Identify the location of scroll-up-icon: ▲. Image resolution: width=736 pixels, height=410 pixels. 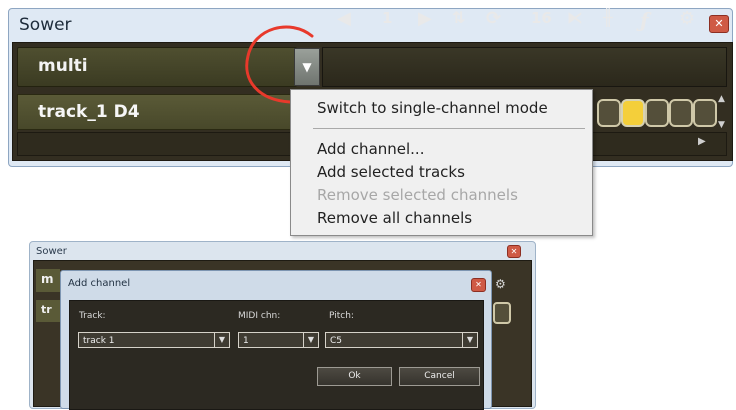
(721, 99).